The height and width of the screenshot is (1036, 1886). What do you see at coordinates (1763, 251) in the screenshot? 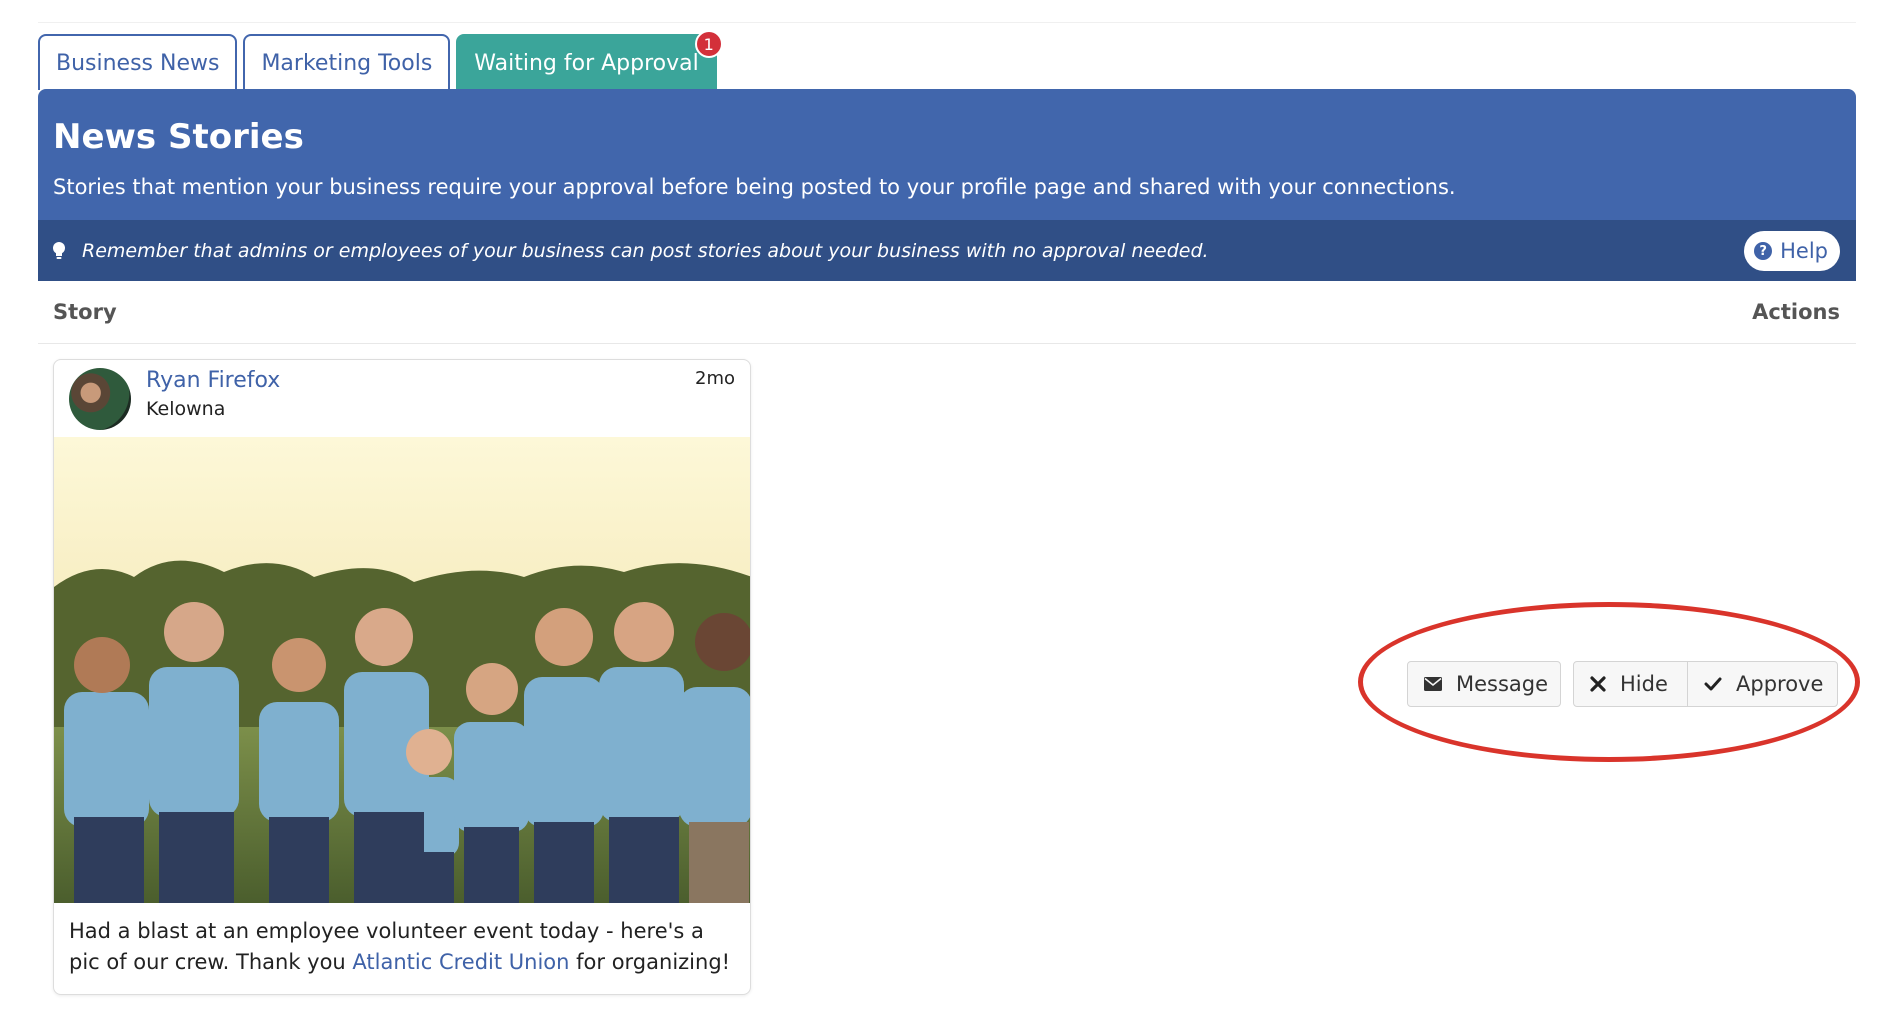
I see `question-circle-icon: ?` at bounding box center [1763, 251].